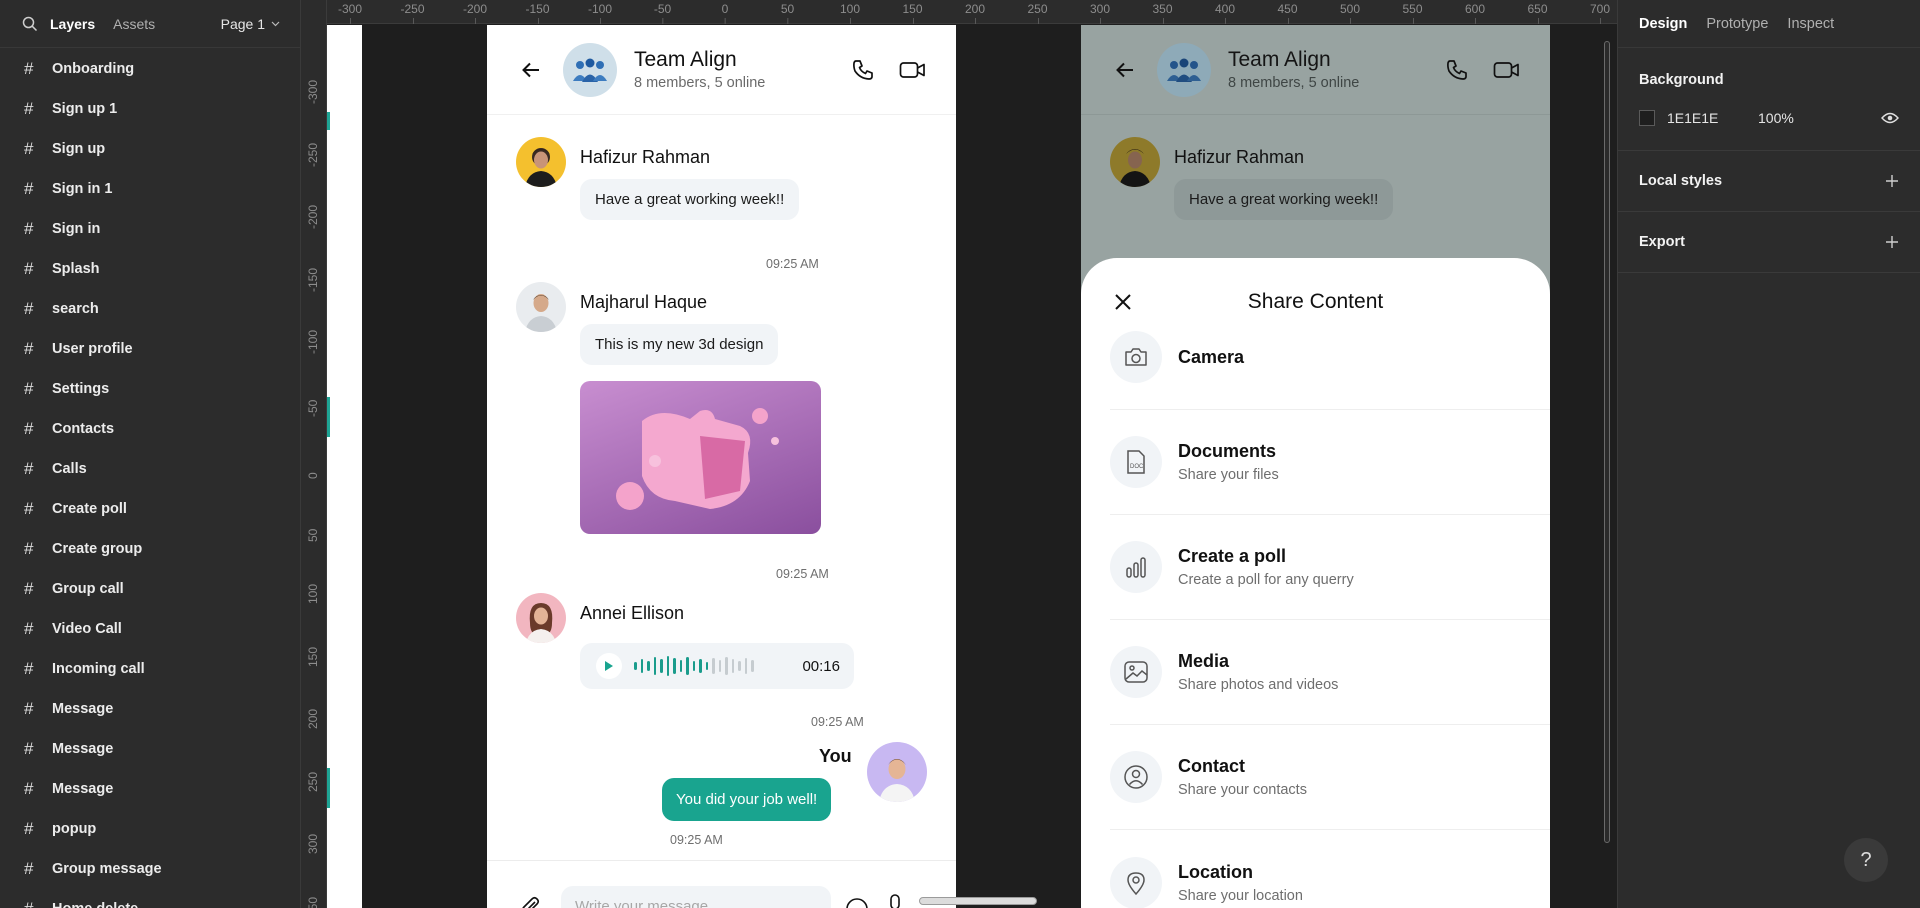  What do you see at coordinates (609, 666) in the screenshot?
I see `play-button` at bounding box center [609, 666].